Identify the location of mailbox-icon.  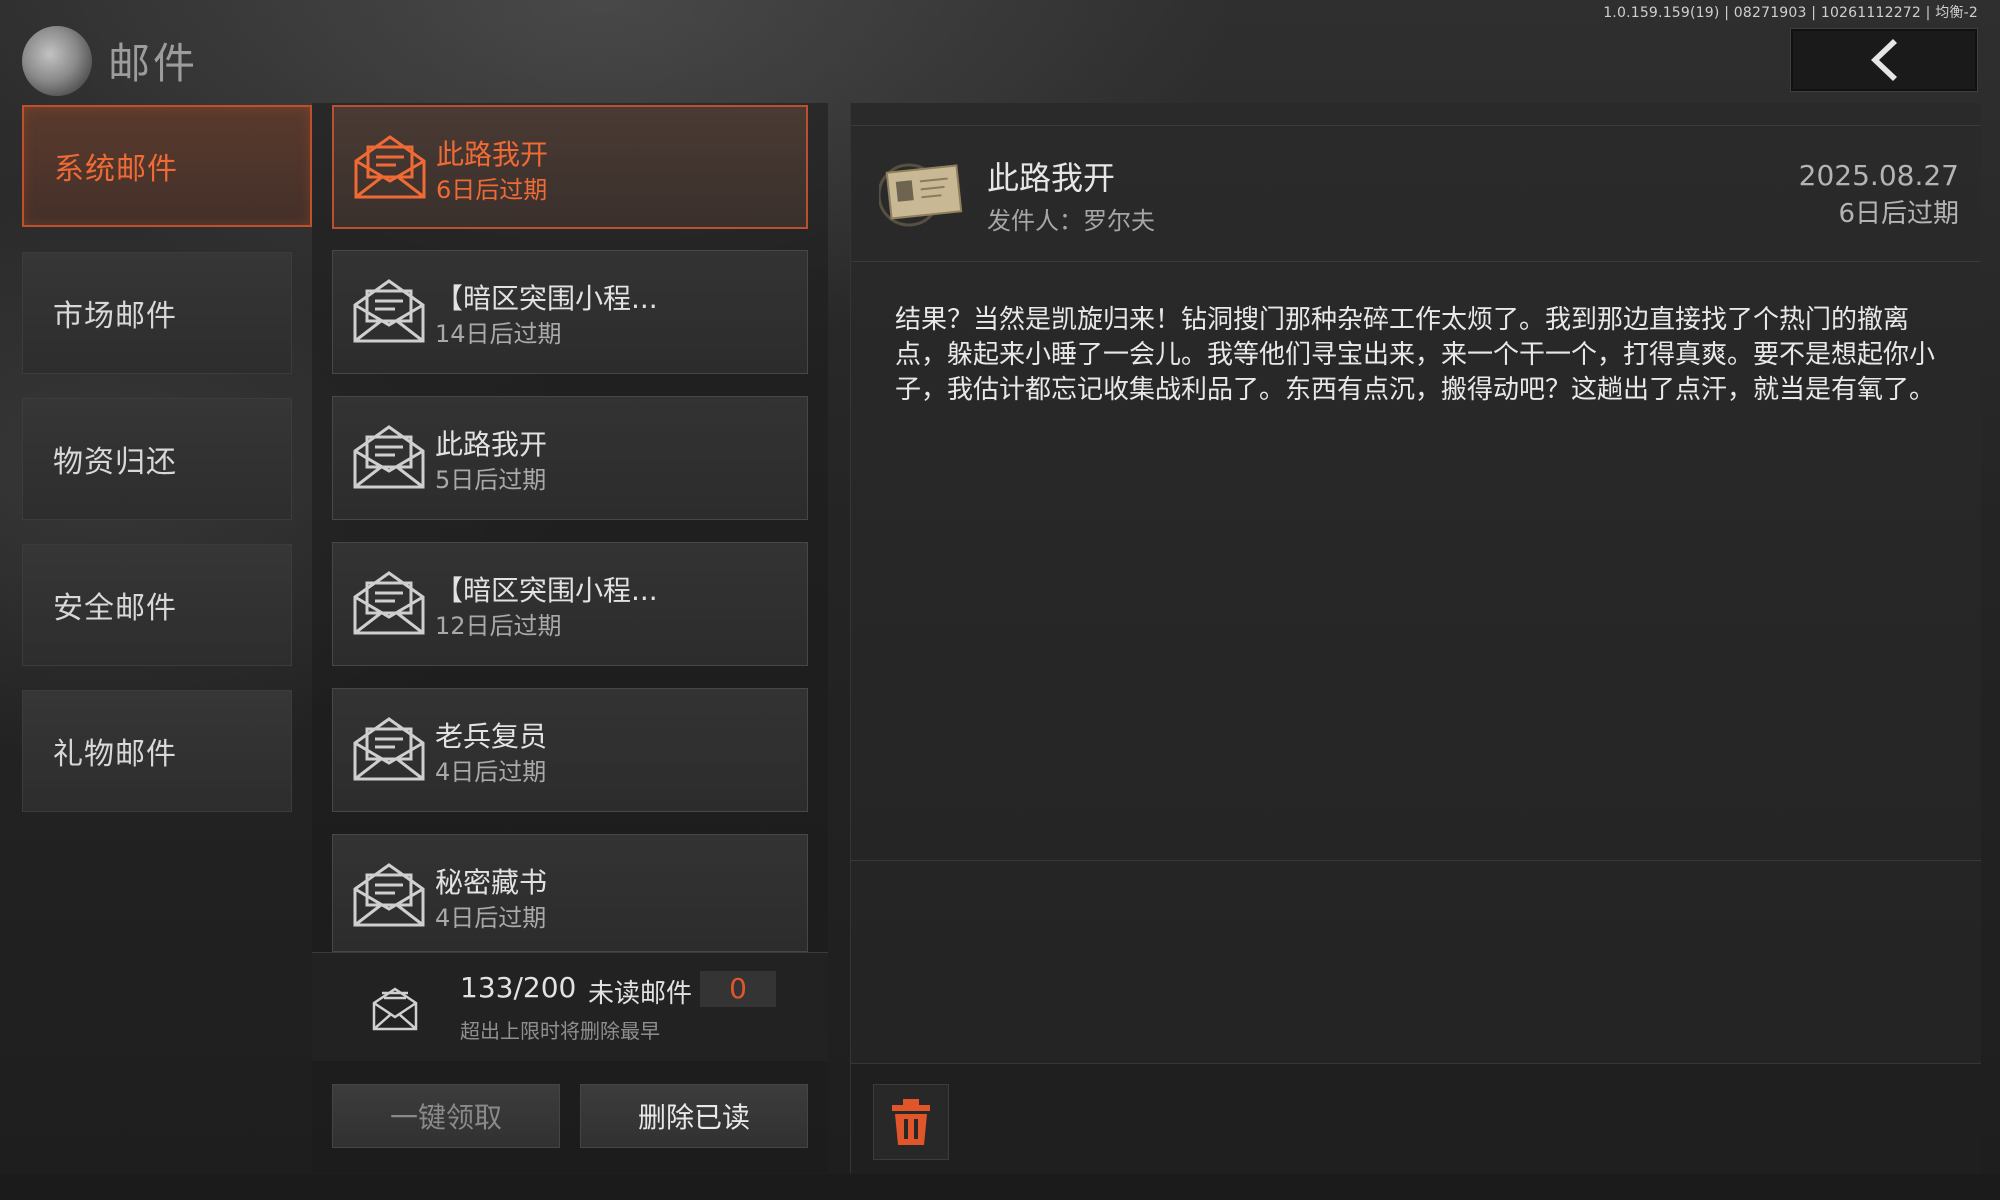
(395, 1009).